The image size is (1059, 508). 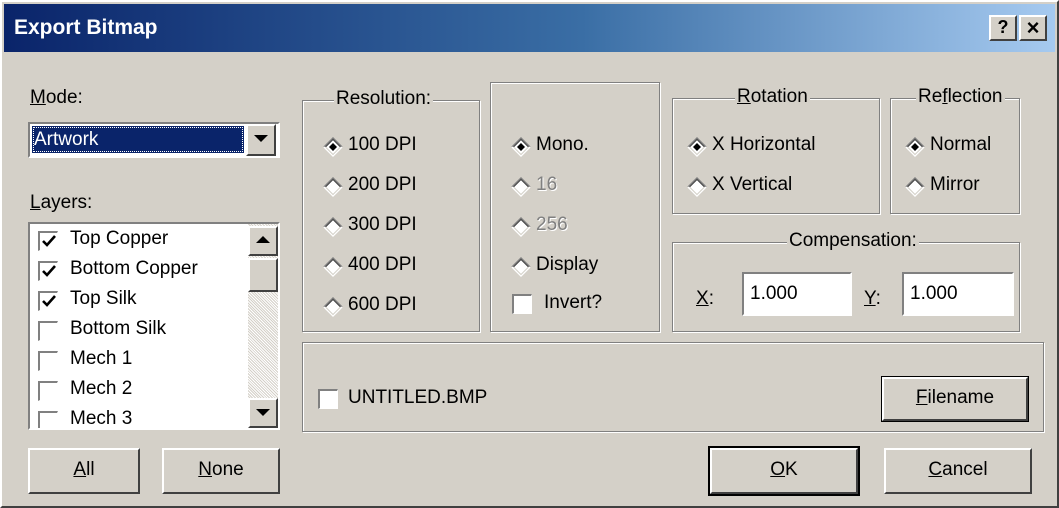 I want to click on resolution-option-label: 100 DPI, so click(x=382, y=144).